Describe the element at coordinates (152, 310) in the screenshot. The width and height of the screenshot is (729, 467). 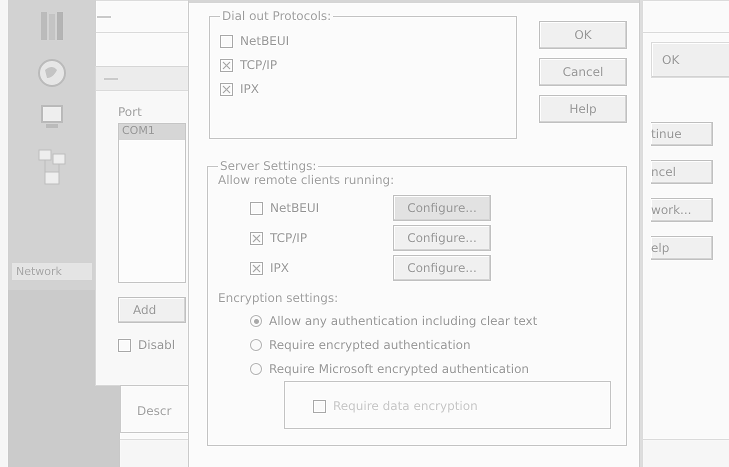
I see `add-button: Add` at that location.